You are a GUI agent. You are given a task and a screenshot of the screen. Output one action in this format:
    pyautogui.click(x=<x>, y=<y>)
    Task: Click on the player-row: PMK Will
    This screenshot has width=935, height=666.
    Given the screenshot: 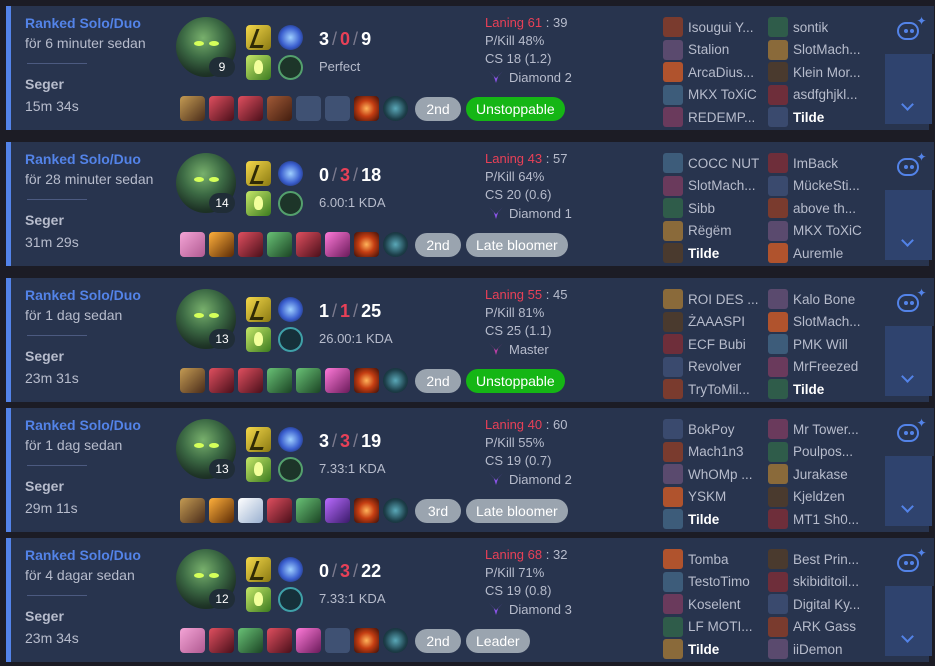 What is the action you would take?
    pyautogui.click(x=820, y=344)
    